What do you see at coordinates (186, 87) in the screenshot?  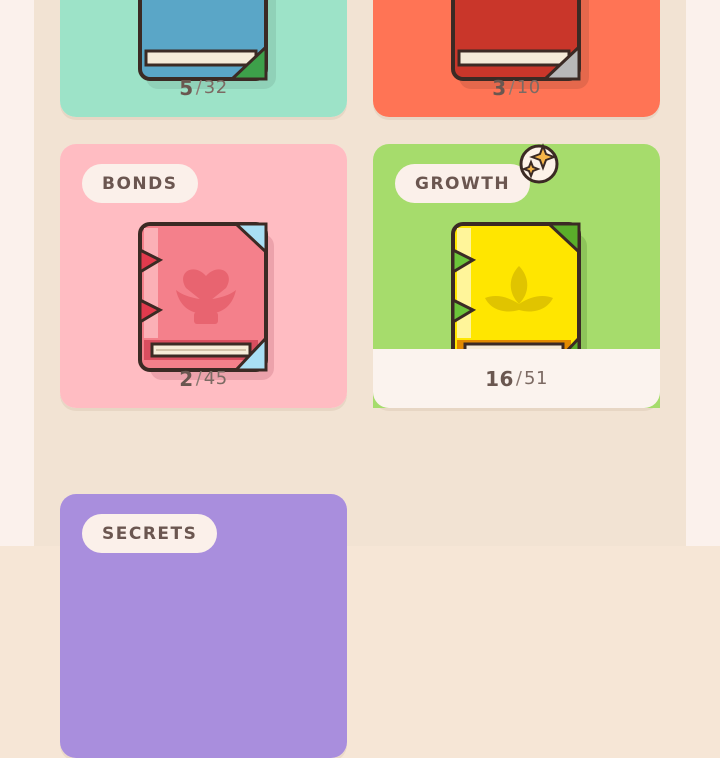 I see `collected-count: 5` at bounding box center [186, 87].